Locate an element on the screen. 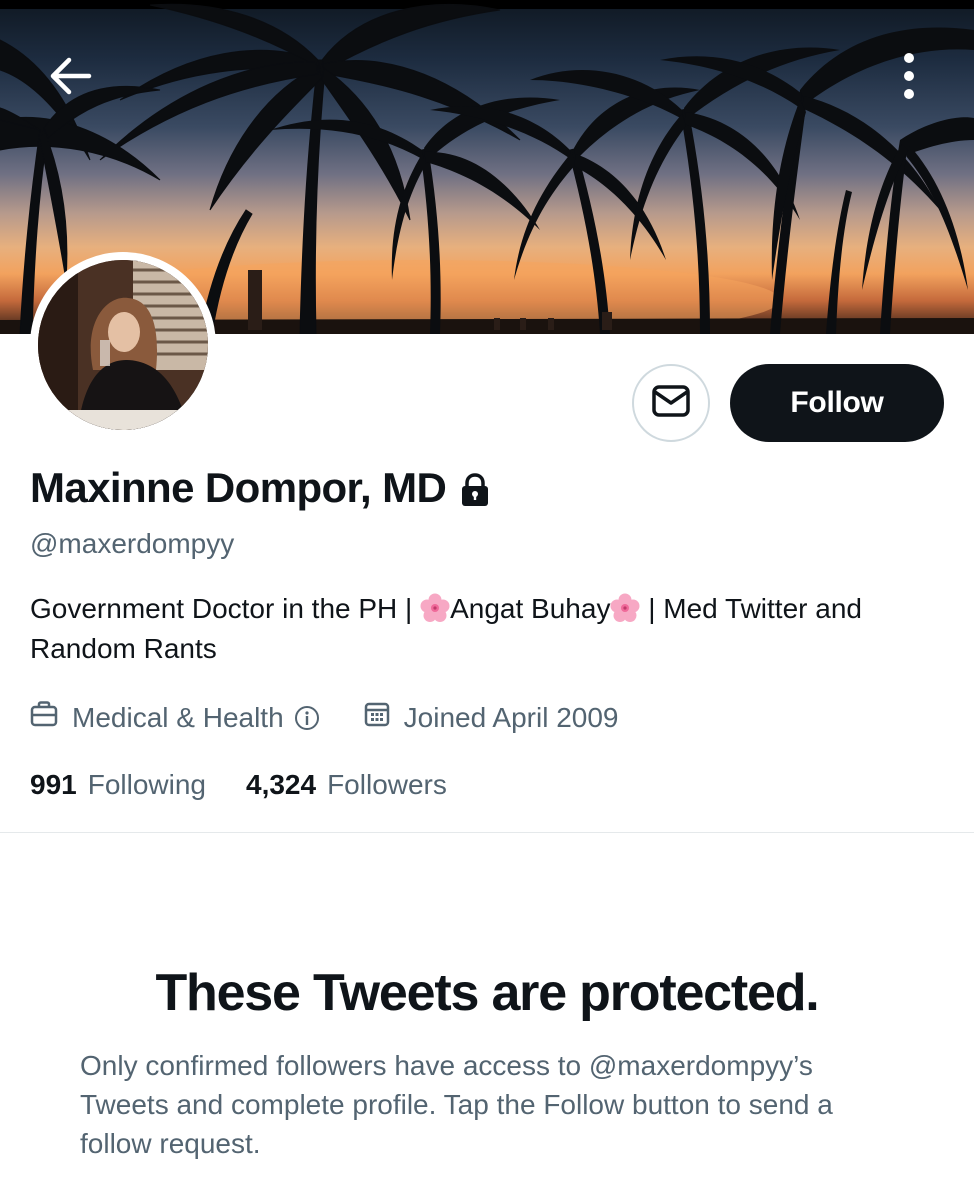  envelope-icon is located at coordinates (671, 403).